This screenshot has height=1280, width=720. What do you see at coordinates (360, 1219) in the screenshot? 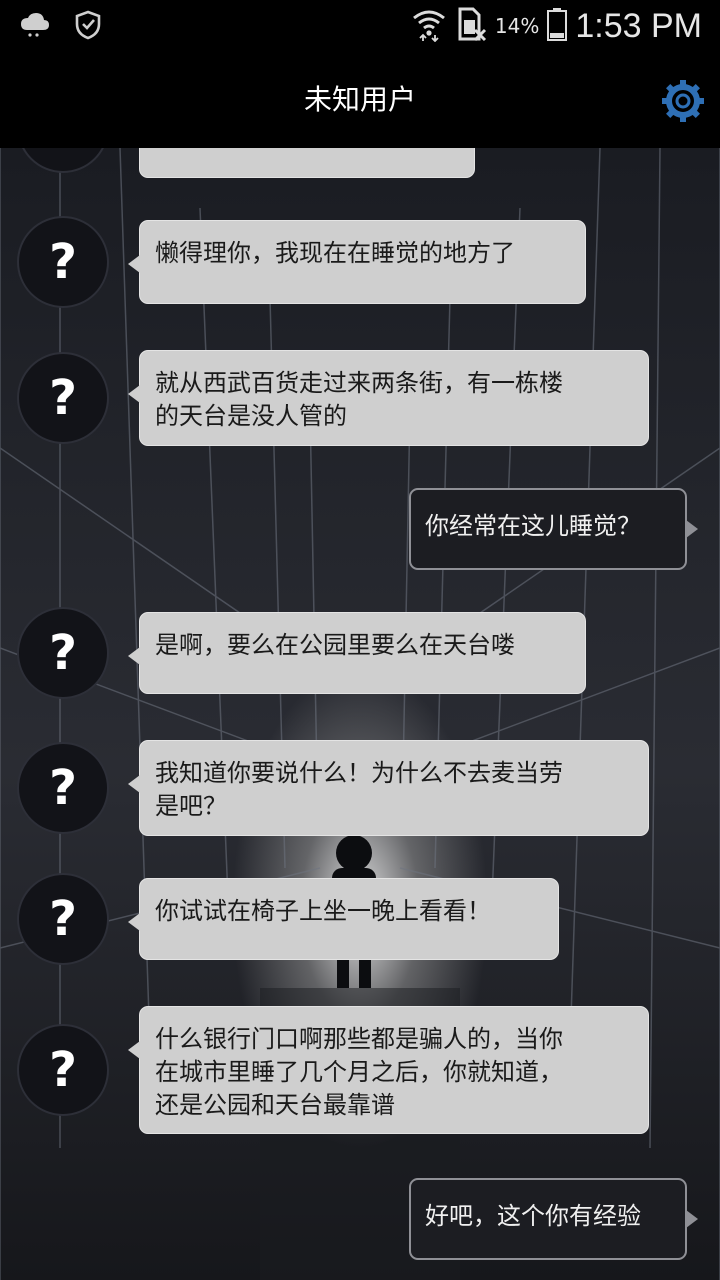
I see `message-outgoing: 好吧，这个你有经验` at bounding box center [360, 1219].